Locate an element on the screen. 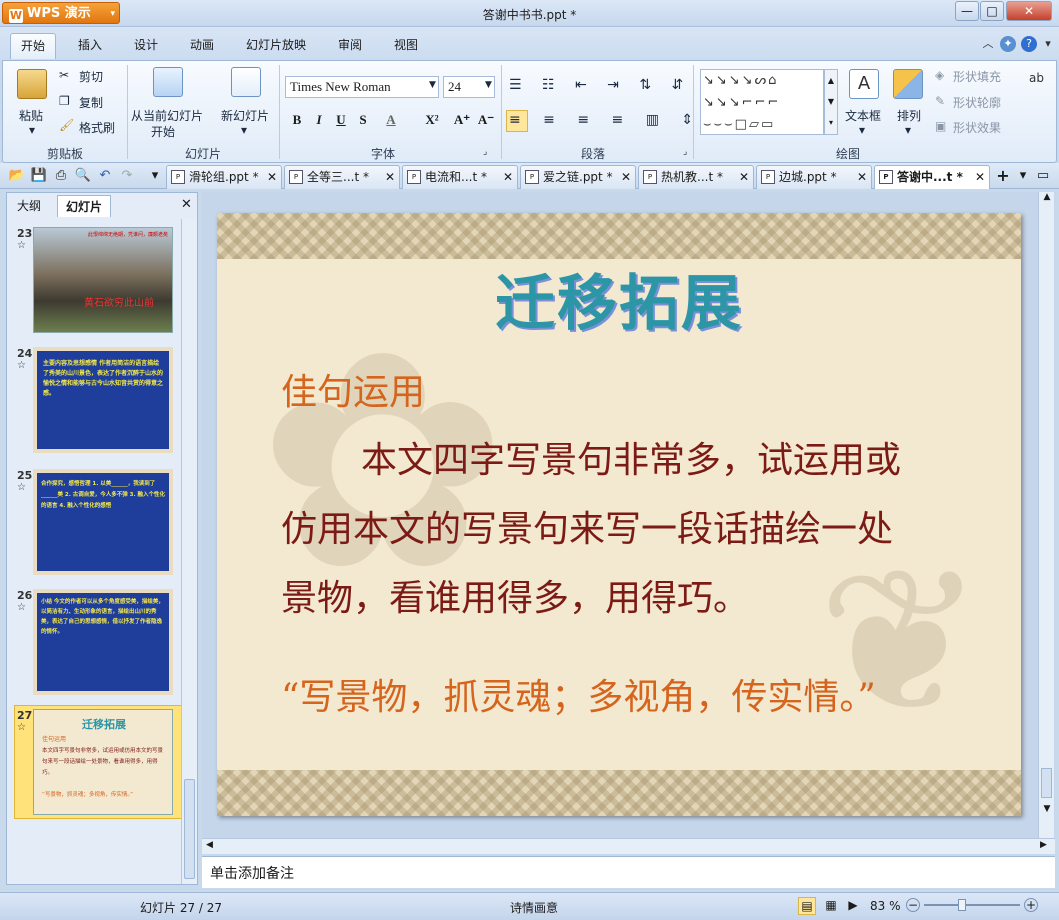 The width and height of the screenshot is (1059, 920). tab-review: 审阅 is located at coordinates (350, 46).